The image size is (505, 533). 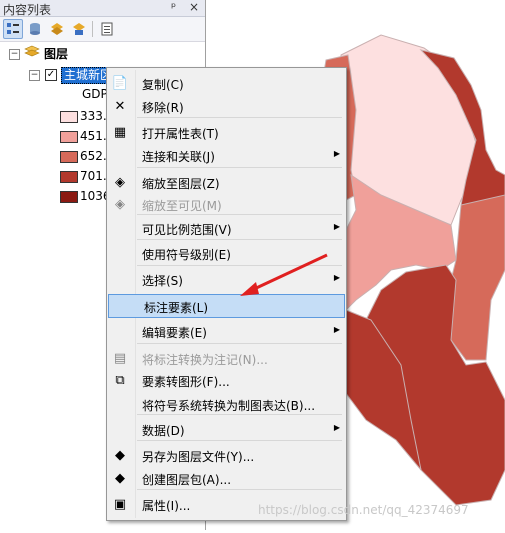 What do you see at coordinates (289, 272) in the screenshot?
I see `arrow-shaft` at bounding box center [289, 272].